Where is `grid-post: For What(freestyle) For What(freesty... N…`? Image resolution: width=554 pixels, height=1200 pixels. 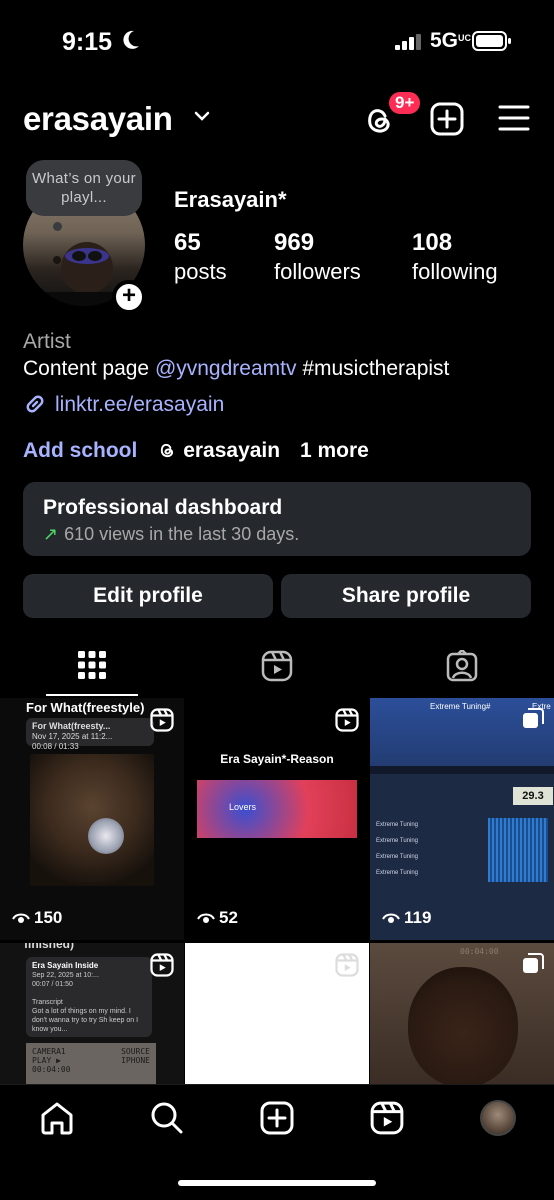 grid-post: For What(freestyle) For What(freesty... N… is located at coordinates (92, 819).